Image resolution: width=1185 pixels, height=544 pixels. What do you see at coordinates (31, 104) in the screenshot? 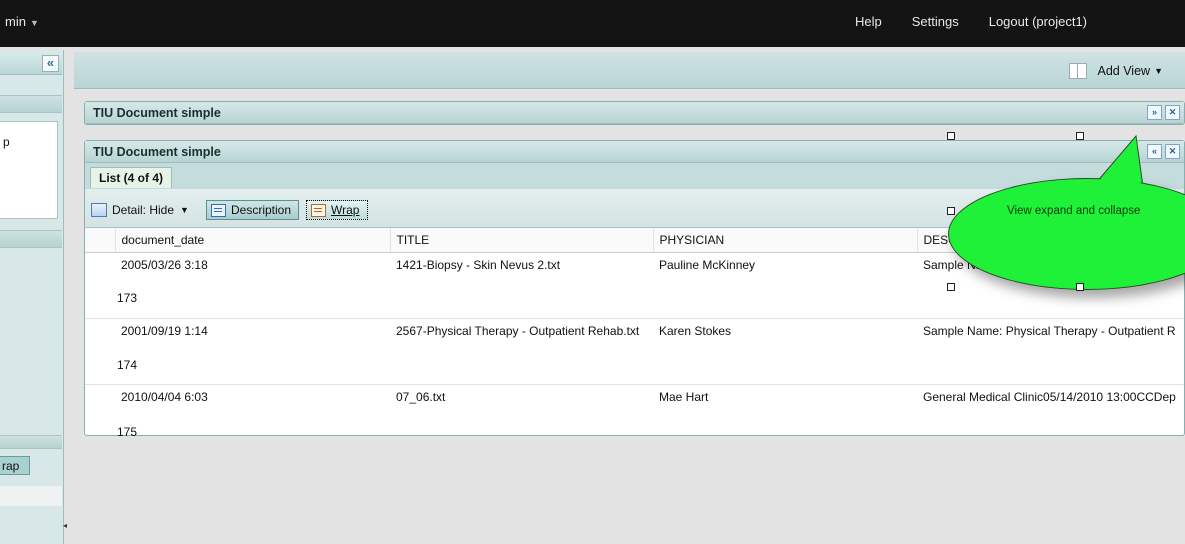
I see `sidebar-section-header` at bounding box center [31, 104].